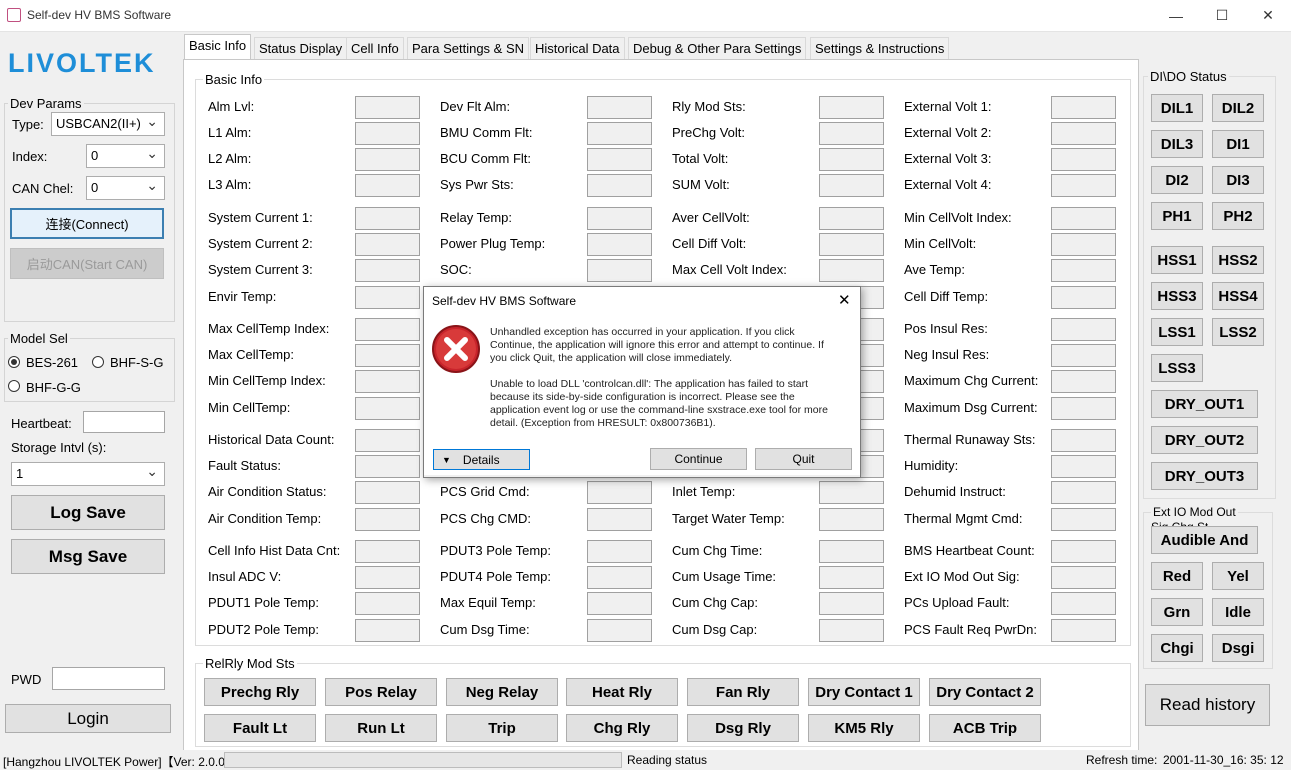  I want to click on field-label: Min CellVolt:, so click(940, 243).